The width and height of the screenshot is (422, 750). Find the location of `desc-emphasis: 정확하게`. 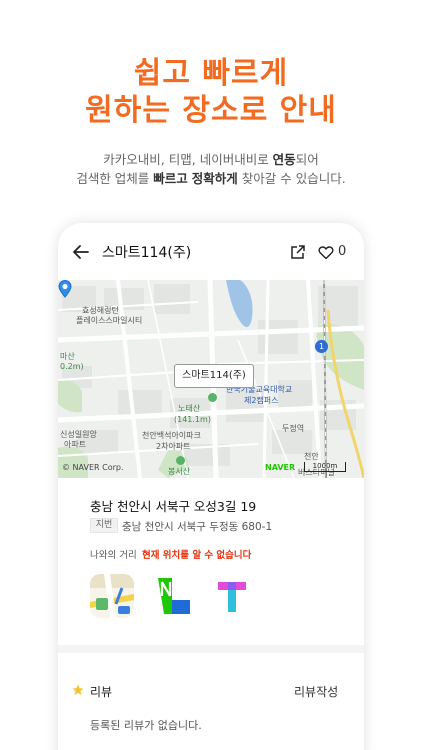

desc-emphasis: 정확하게 is located at coordinates (214, 178).